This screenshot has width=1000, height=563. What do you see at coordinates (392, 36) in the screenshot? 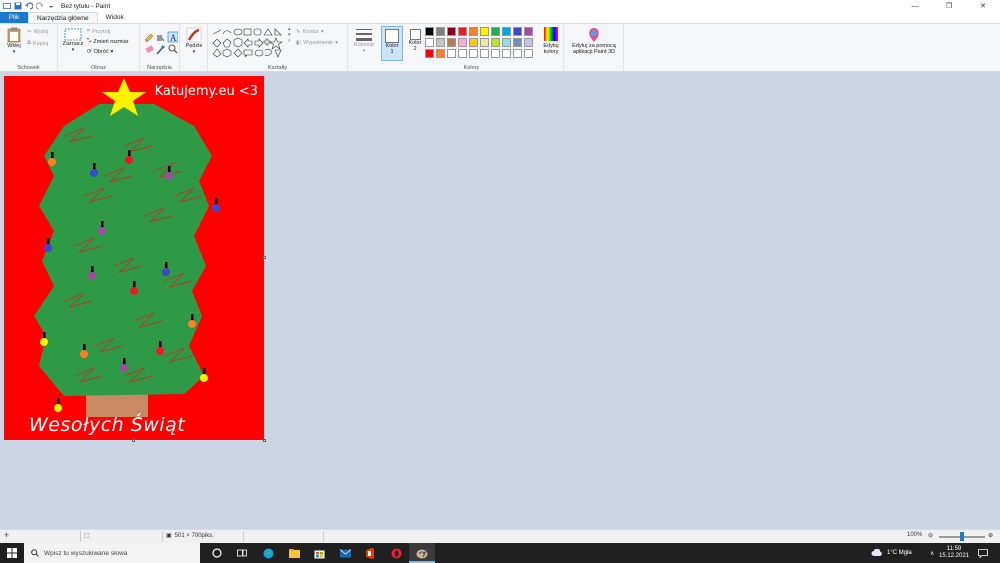
I see `color1-swatch` at bounding box center [392, 36].